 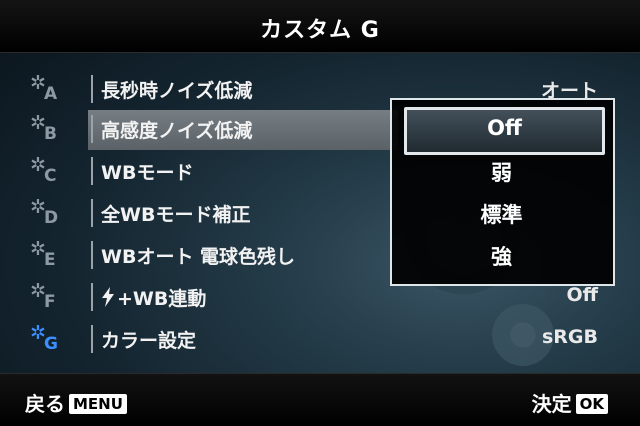 I want to click on menu-item-label: 長秒時ノイズ低減, so click(x=177, y=91).